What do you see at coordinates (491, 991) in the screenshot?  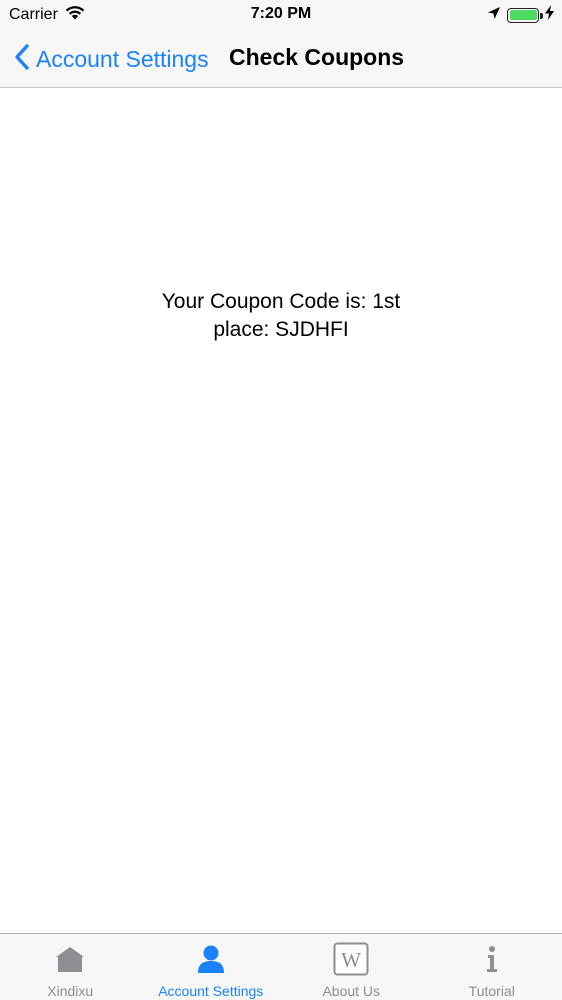 I see `tab-label: Tutorial` at bounding box center [491, 991].